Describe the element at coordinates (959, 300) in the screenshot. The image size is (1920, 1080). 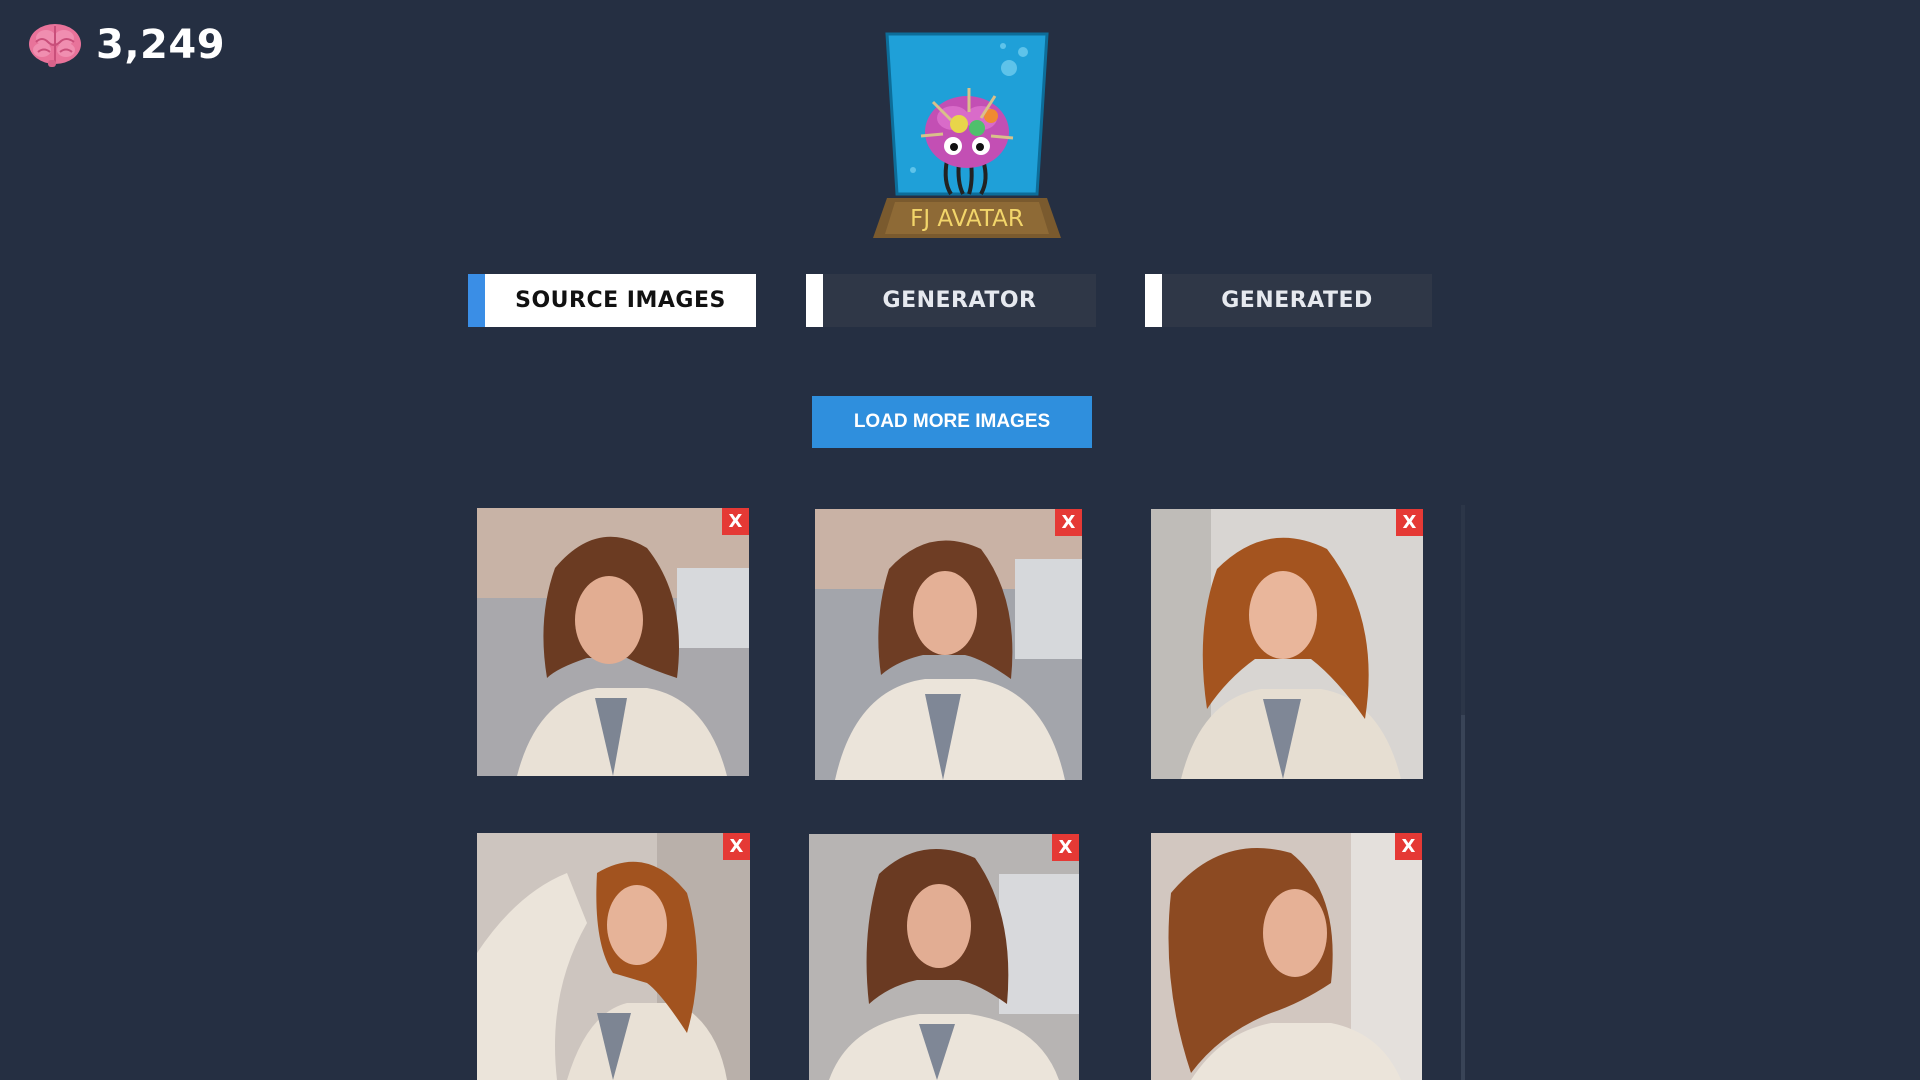
I see `tab-label: GENERATOR` at that location.